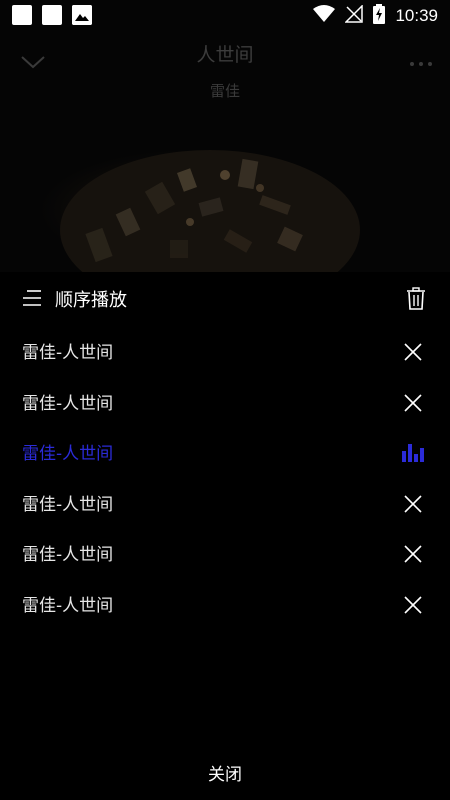  What do you see at coordinates (225, 452) in the screenshot?
I see `playlist-item-playing: 雷佳-人世间` at bounding box center [225, 452].